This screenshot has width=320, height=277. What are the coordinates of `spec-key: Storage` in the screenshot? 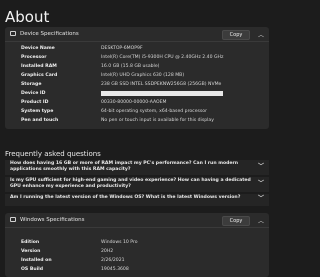 It's located at (31, 84).